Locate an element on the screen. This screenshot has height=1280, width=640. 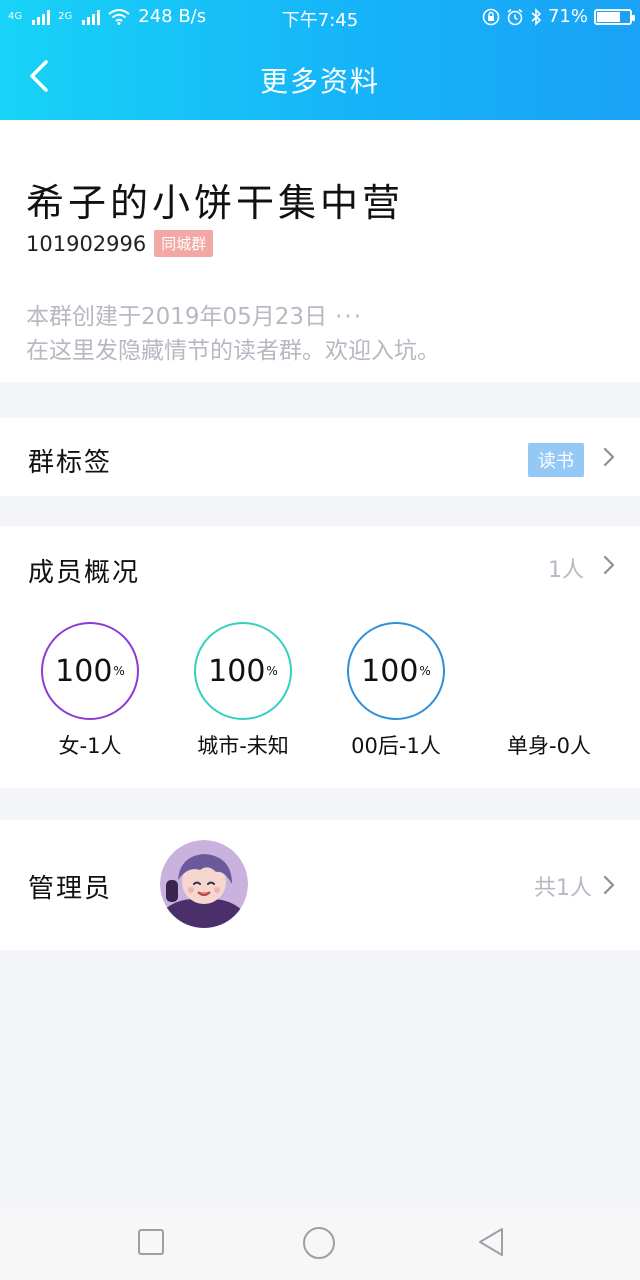
group-name: 希子的小饼干集中营 is located at coordinates (215, 203).